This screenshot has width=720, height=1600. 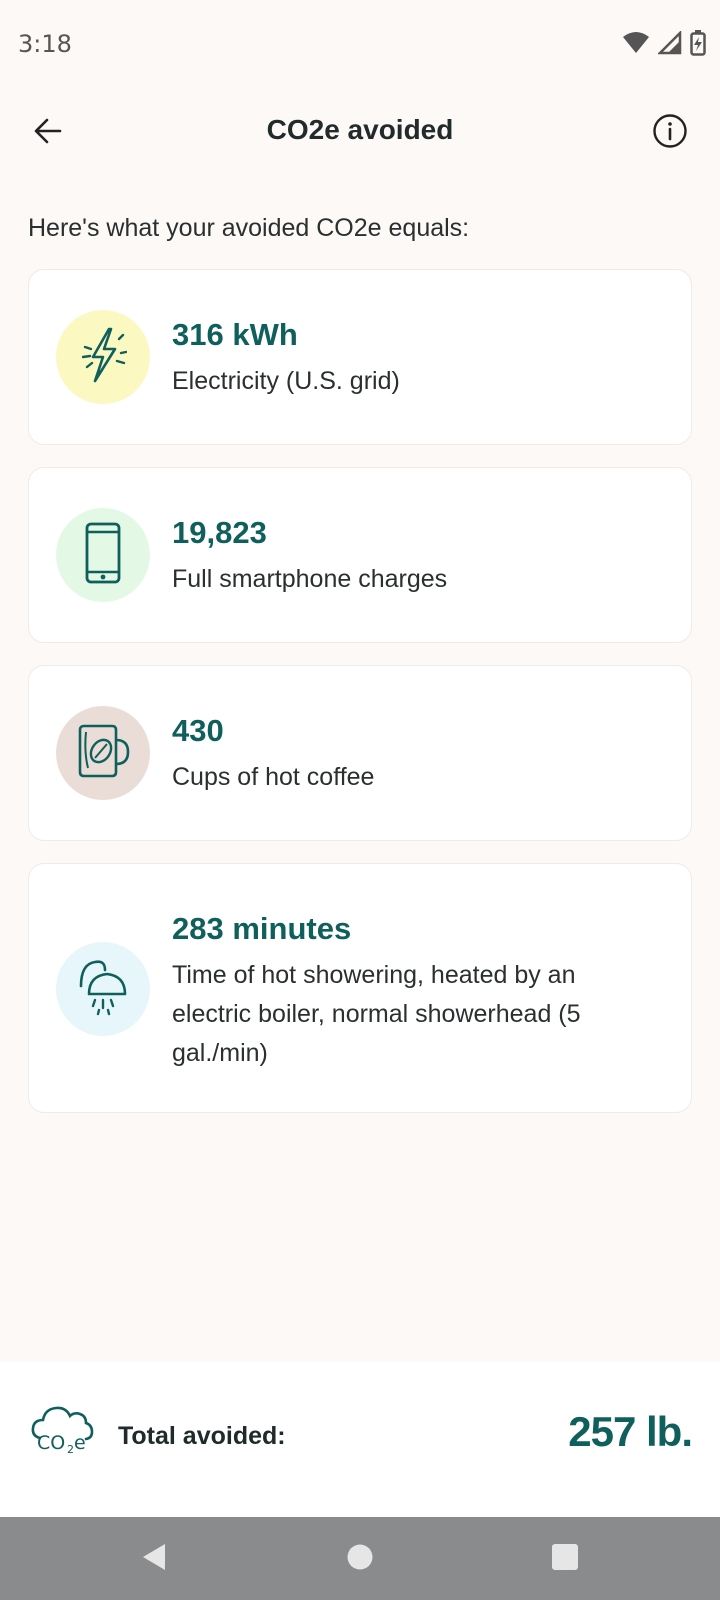 I want to click on card-text: 19,823 Full smartphone charges, so click(x=416, y=556).